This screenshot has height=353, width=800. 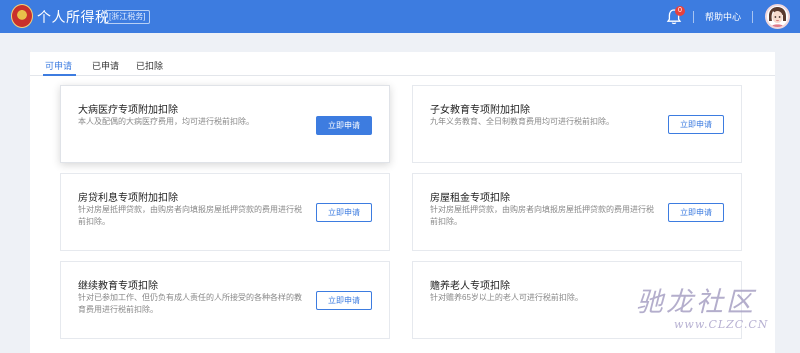 I want to click on tab-deducted: 已扣除, so click(x=149, y=65).